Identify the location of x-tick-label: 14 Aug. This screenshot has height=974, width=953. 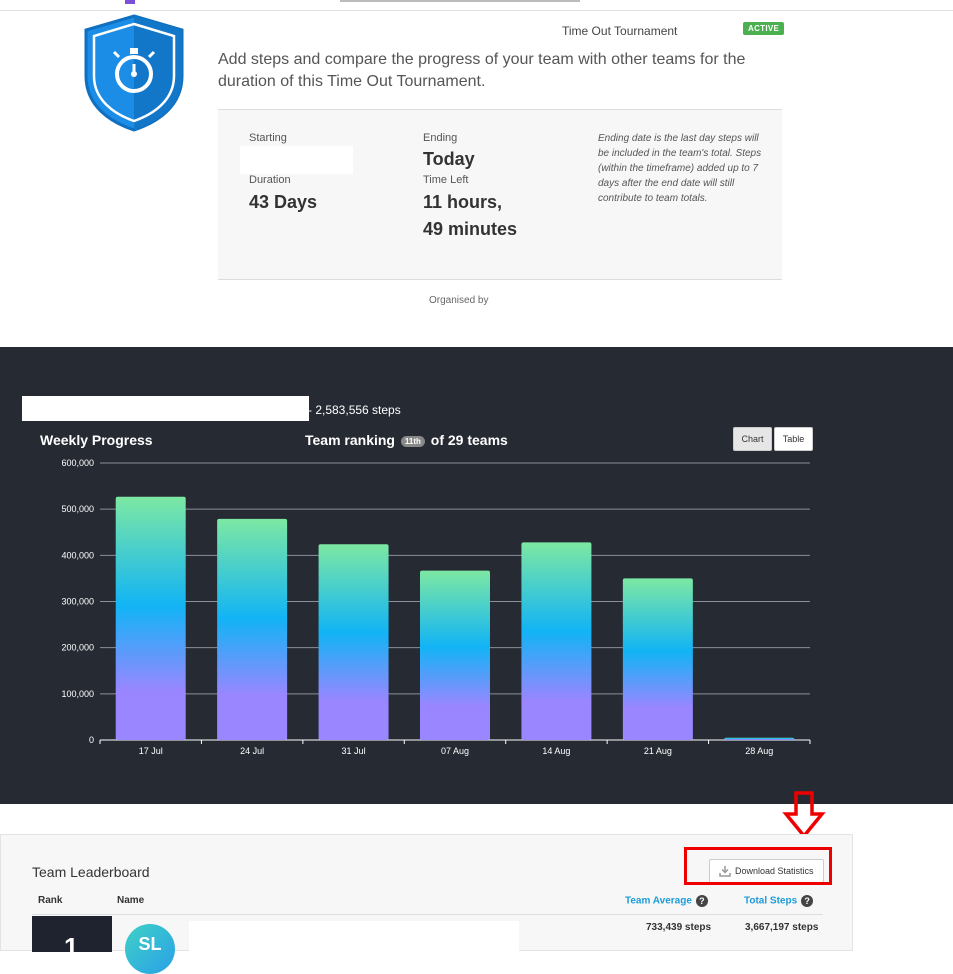
(556, 751).